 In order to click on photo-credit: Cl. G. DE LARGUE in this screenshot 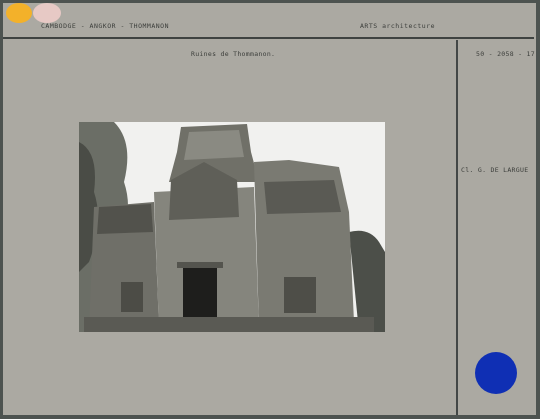, I will do `click(495, 170)`.